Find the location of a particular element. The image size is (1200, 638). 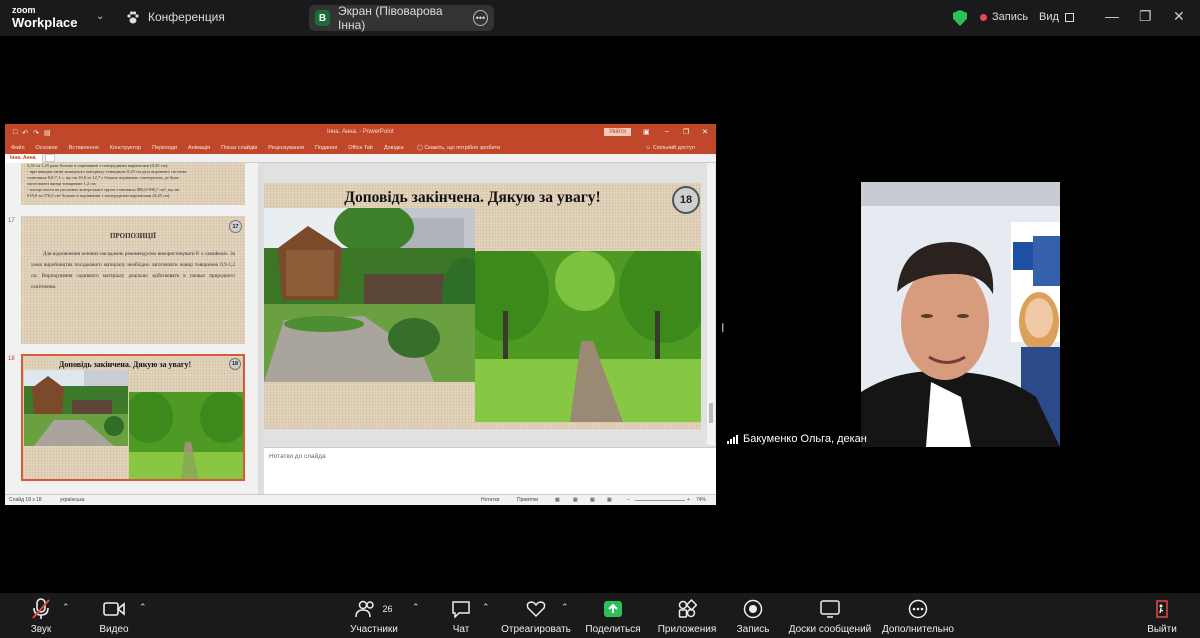

whiteboards-label: Доски сообщений is located at coordinates (830, 629).